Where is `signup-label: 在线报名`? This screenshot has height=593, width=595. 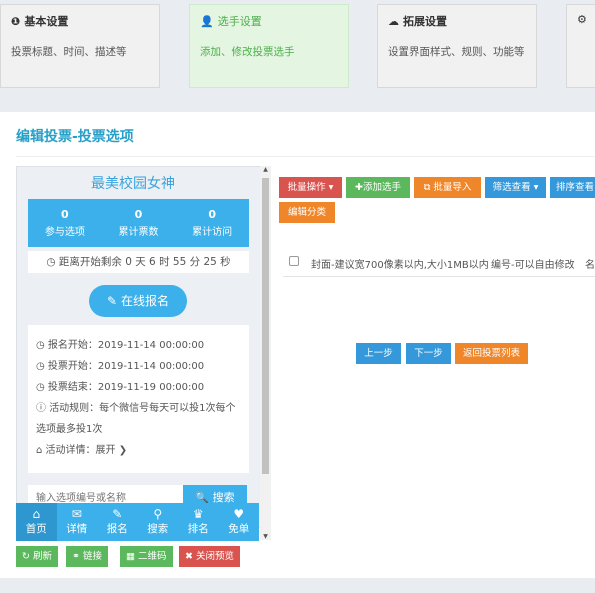
signup-label: 在线报名 is located at coordinates (144, 301).